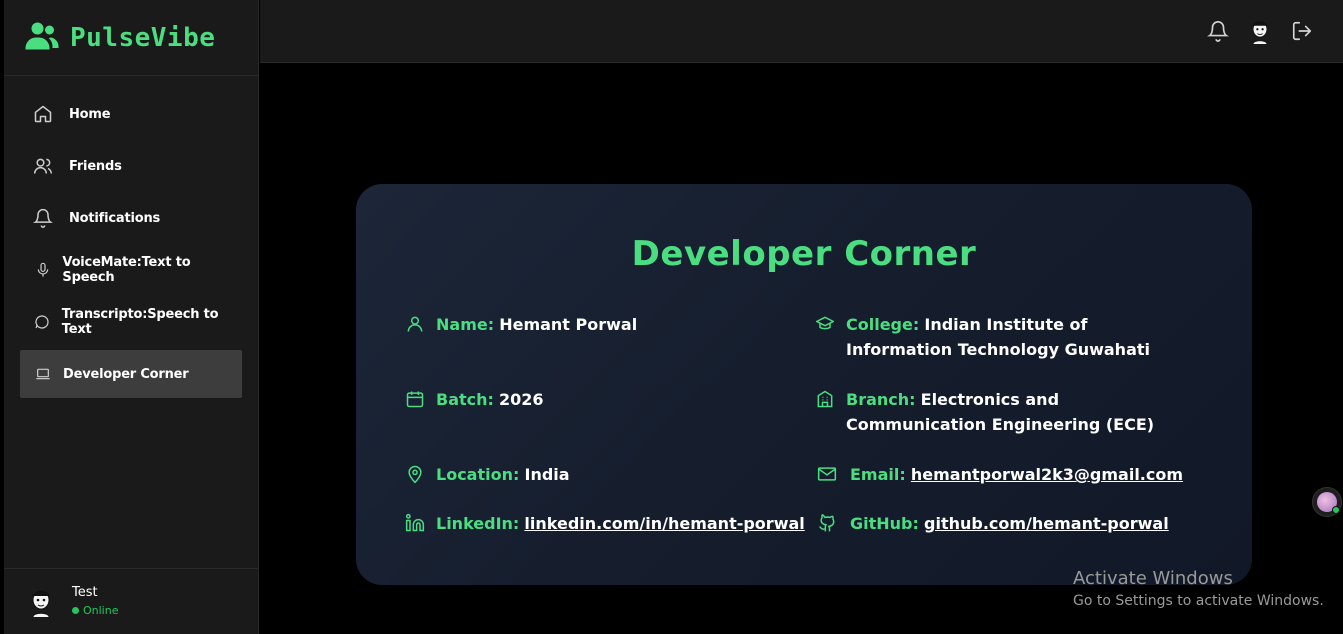 The height and width of the screenshot is (634, 1343). Describe the element at coordinates (415, 324) in the screenshot. I see `user-icon` at that location.